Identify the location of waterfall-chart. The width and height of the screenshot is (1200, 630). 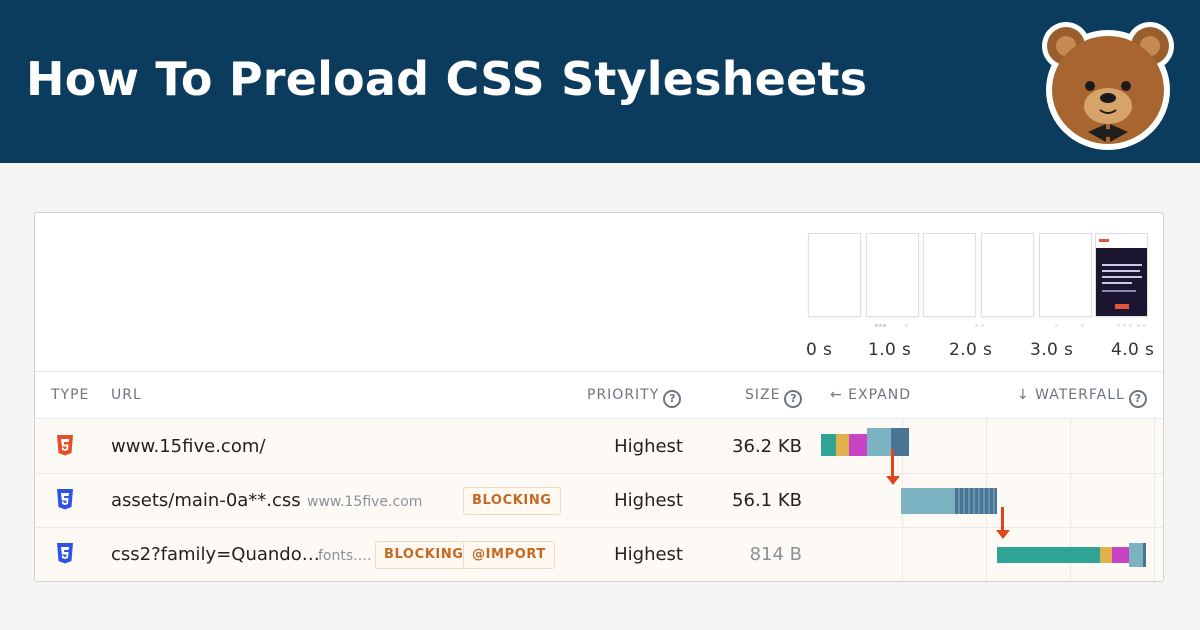
(989, 500).